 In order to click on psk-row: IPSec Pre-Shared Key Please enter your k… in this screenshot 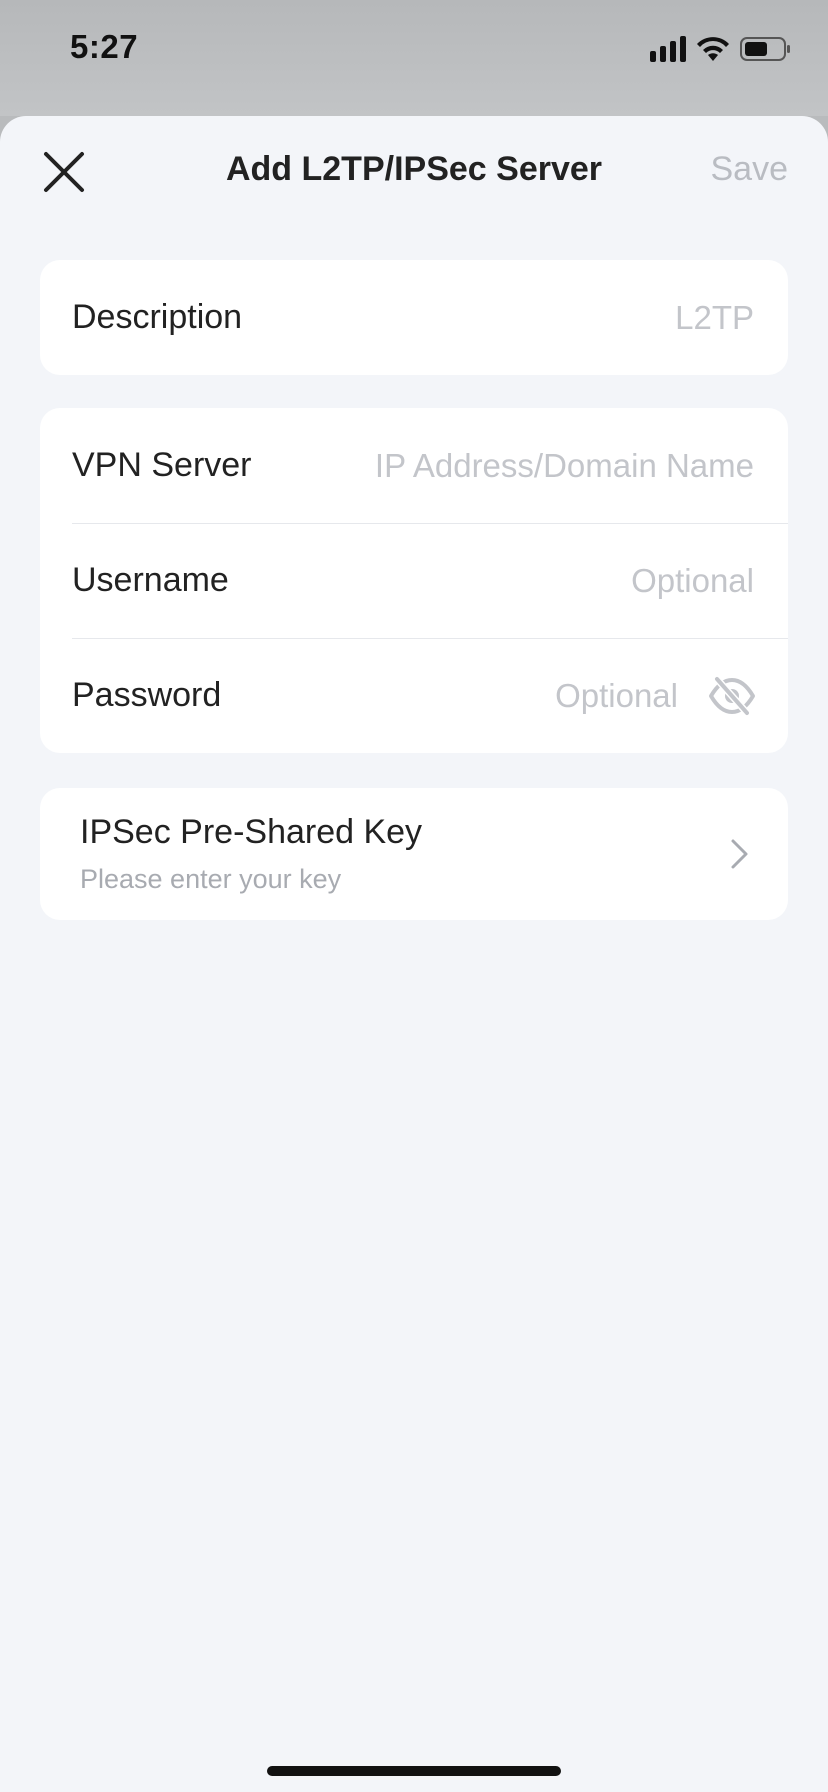, I will do `click(414, 854)`.